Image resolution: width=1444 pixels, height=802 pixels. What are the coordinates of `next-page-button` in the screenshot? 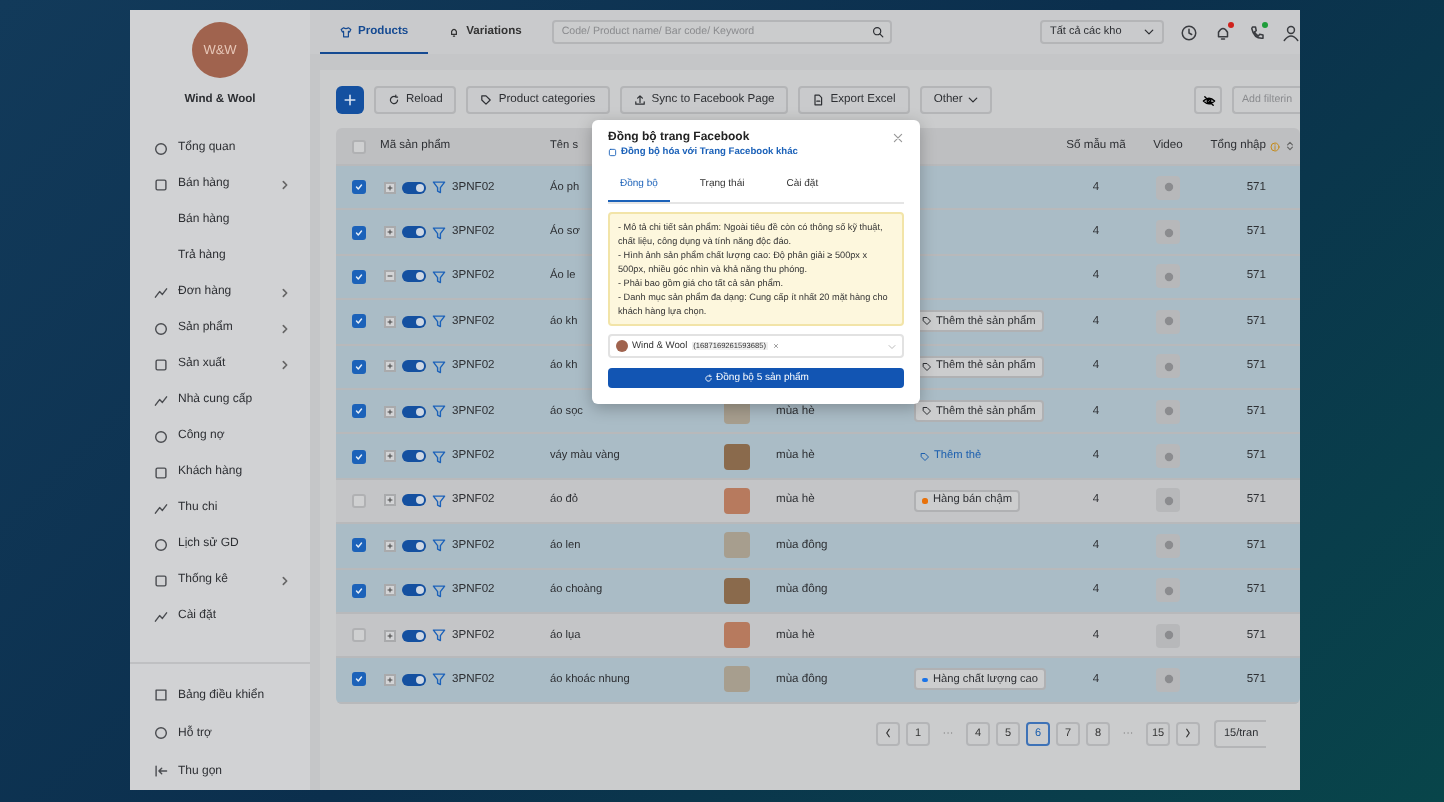 It's located at (1188, 733).